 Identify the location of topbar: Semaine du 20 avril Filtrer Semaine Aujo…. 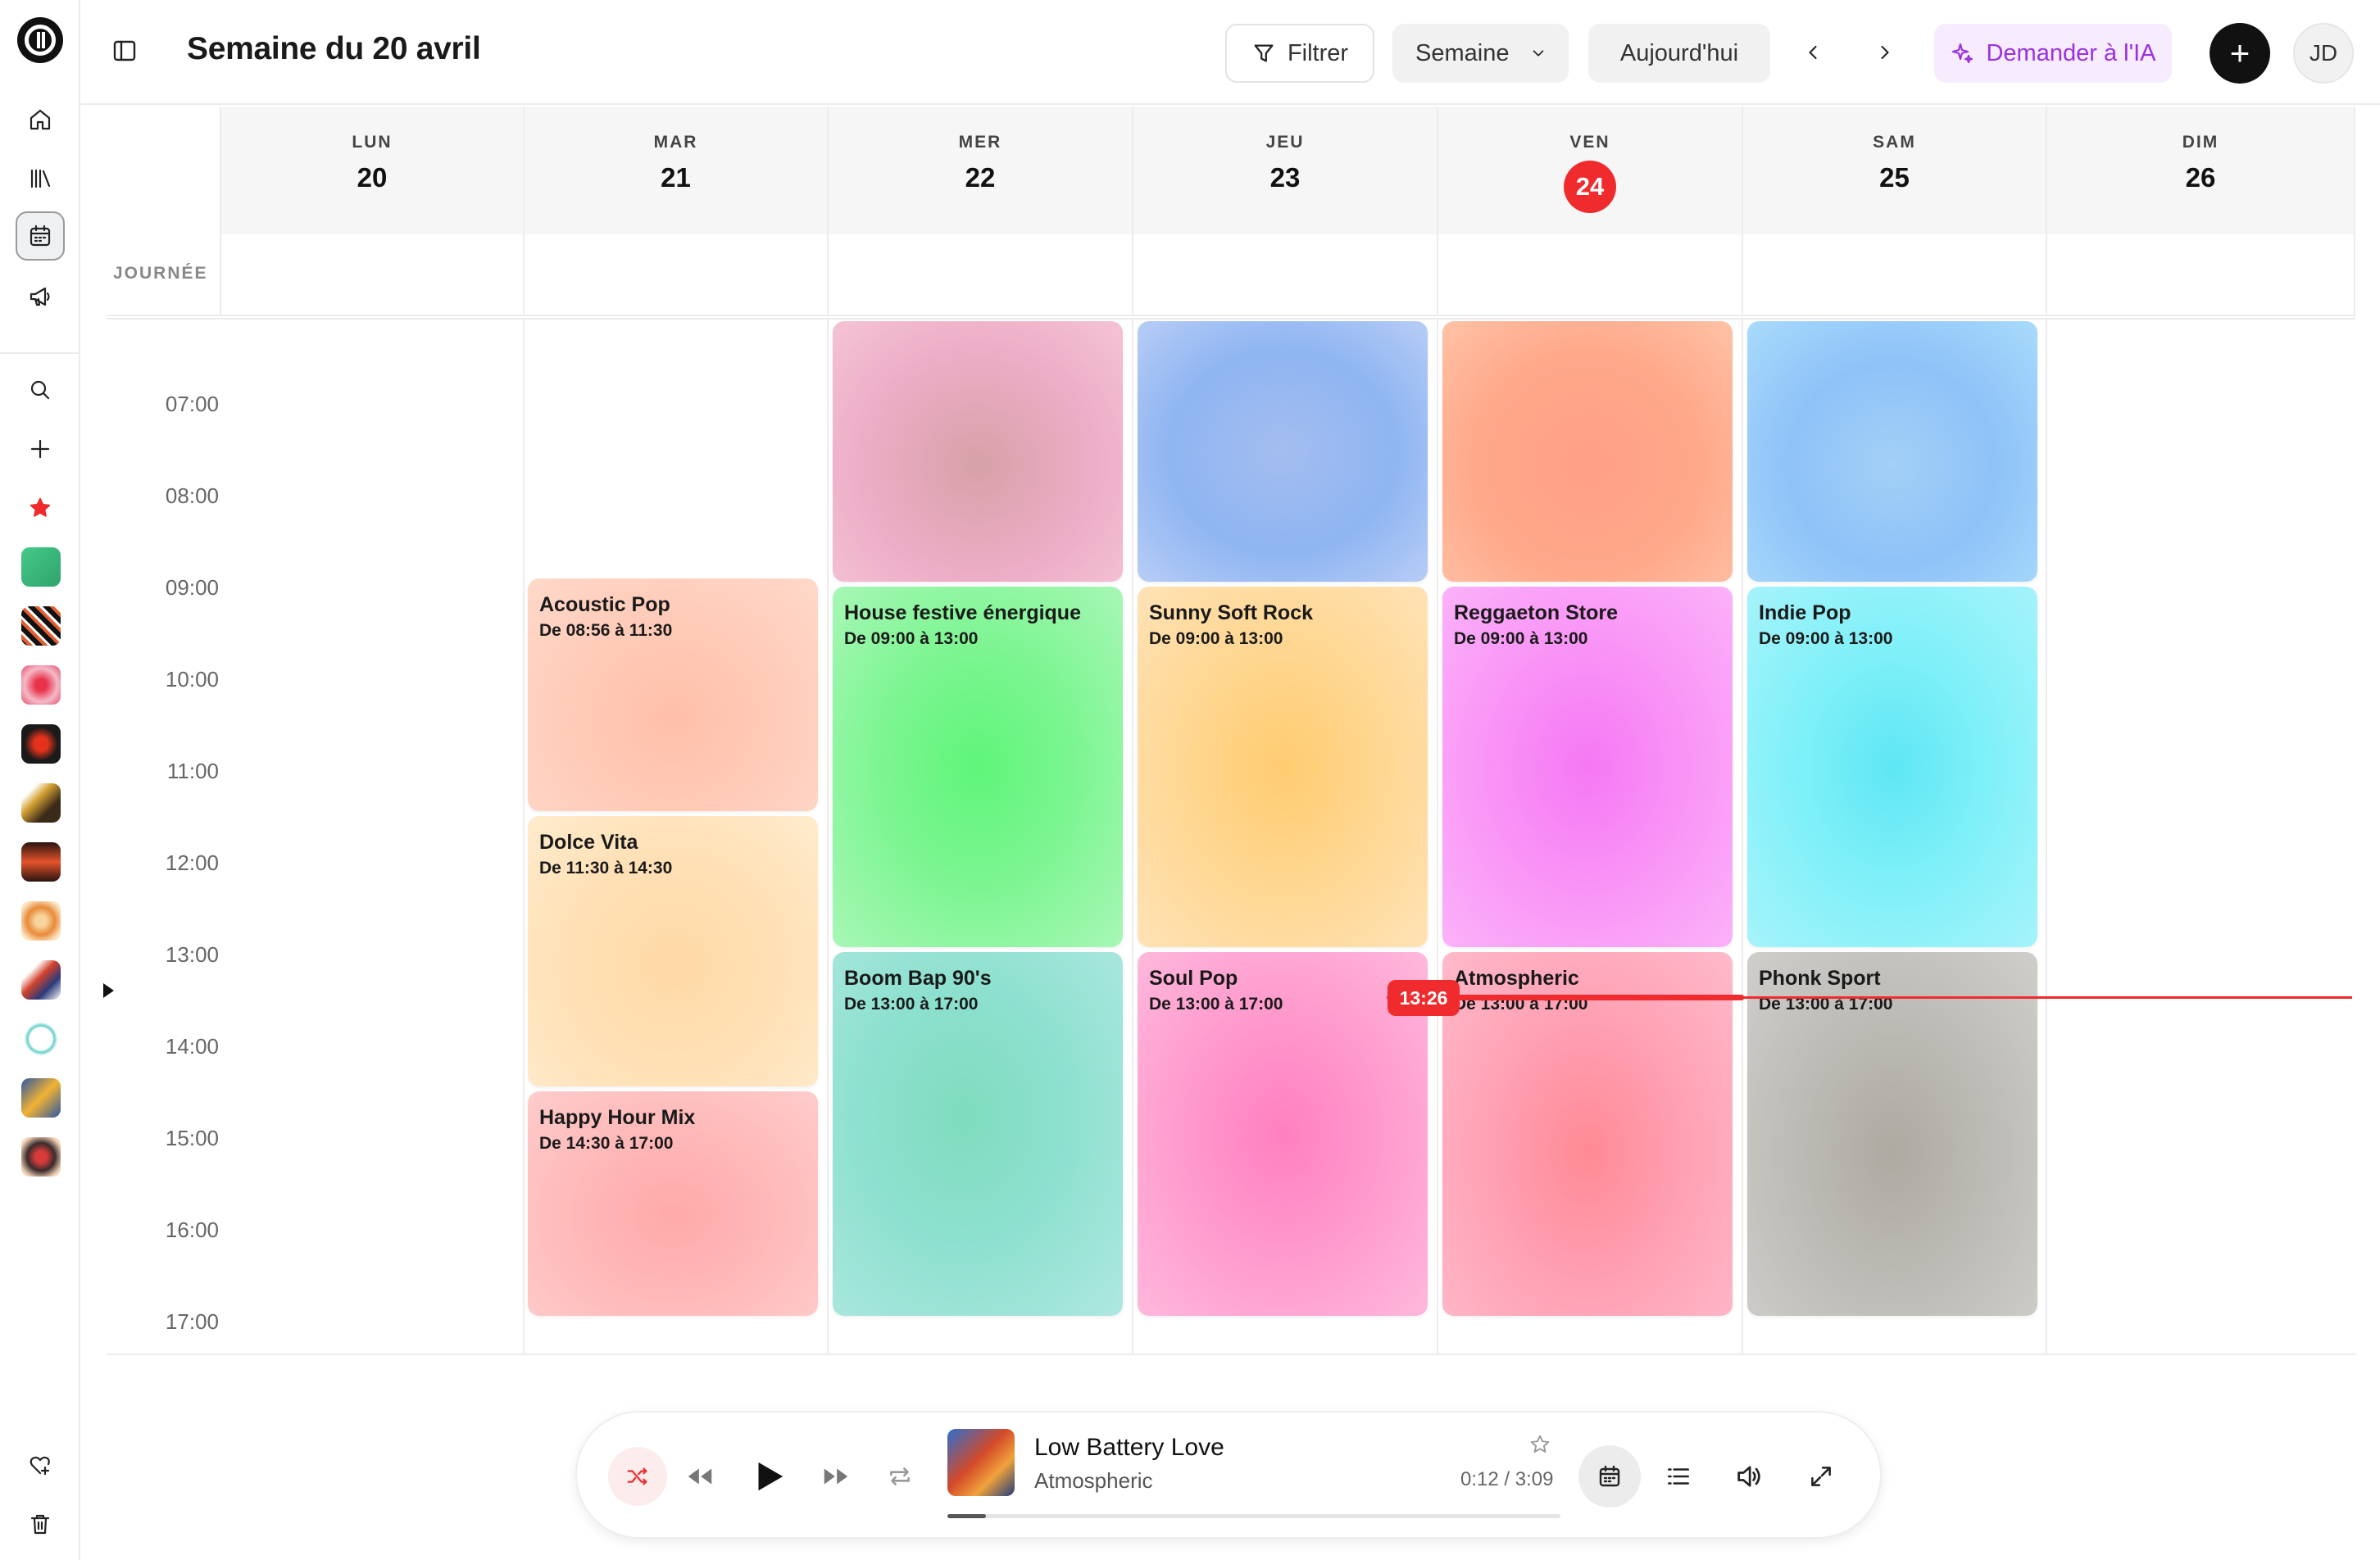
(1230, 52).